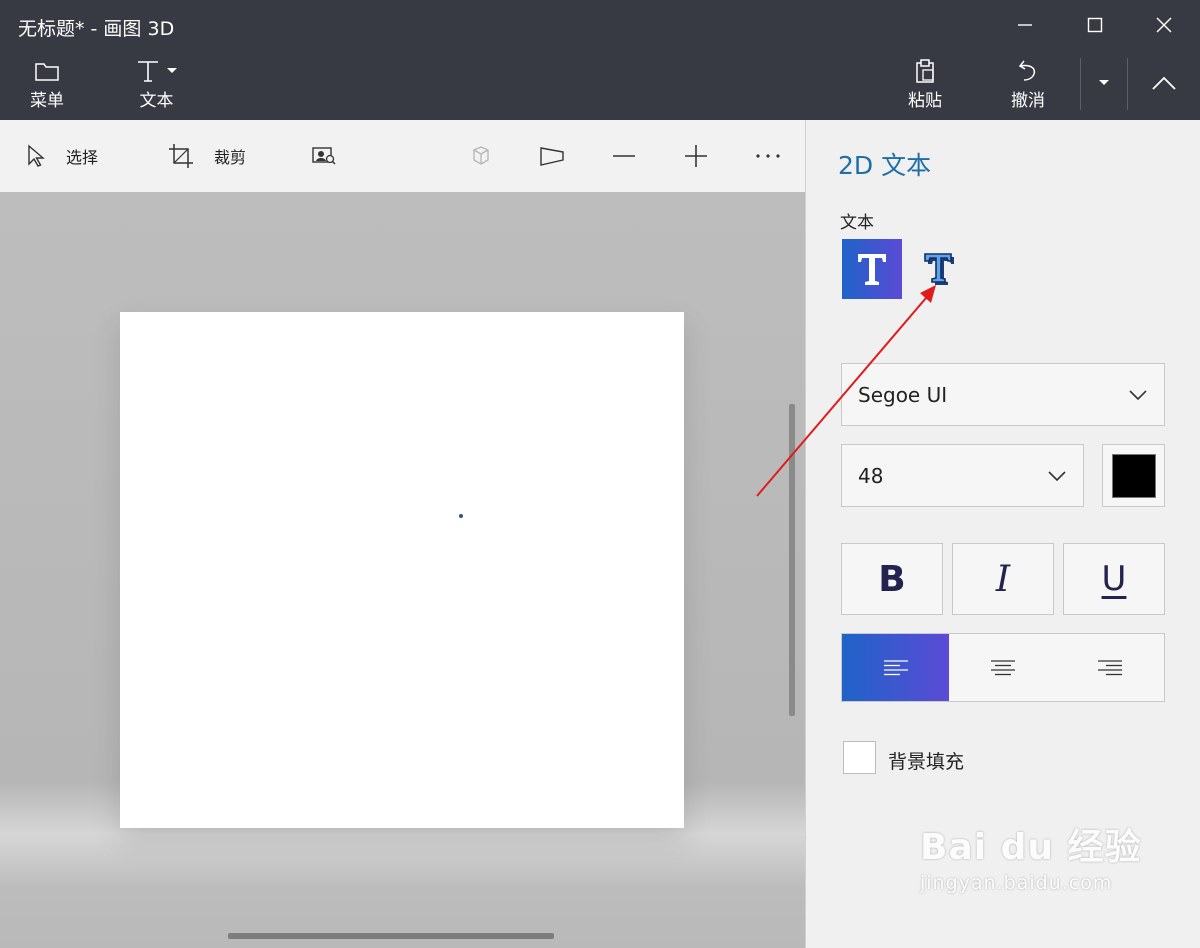 The image size is (1200, 948). I want to click on panel-title: 2D 文本, so click(885, 165).